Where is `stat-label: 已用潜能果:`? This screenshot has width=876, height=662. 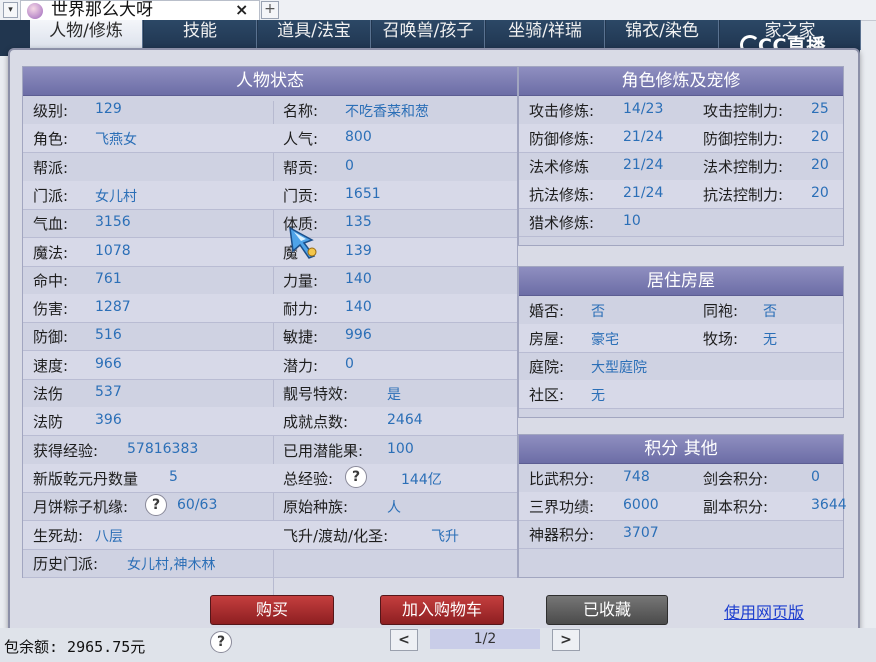
stat-label: 已用潜能果: is located at coordinates (323, 450).